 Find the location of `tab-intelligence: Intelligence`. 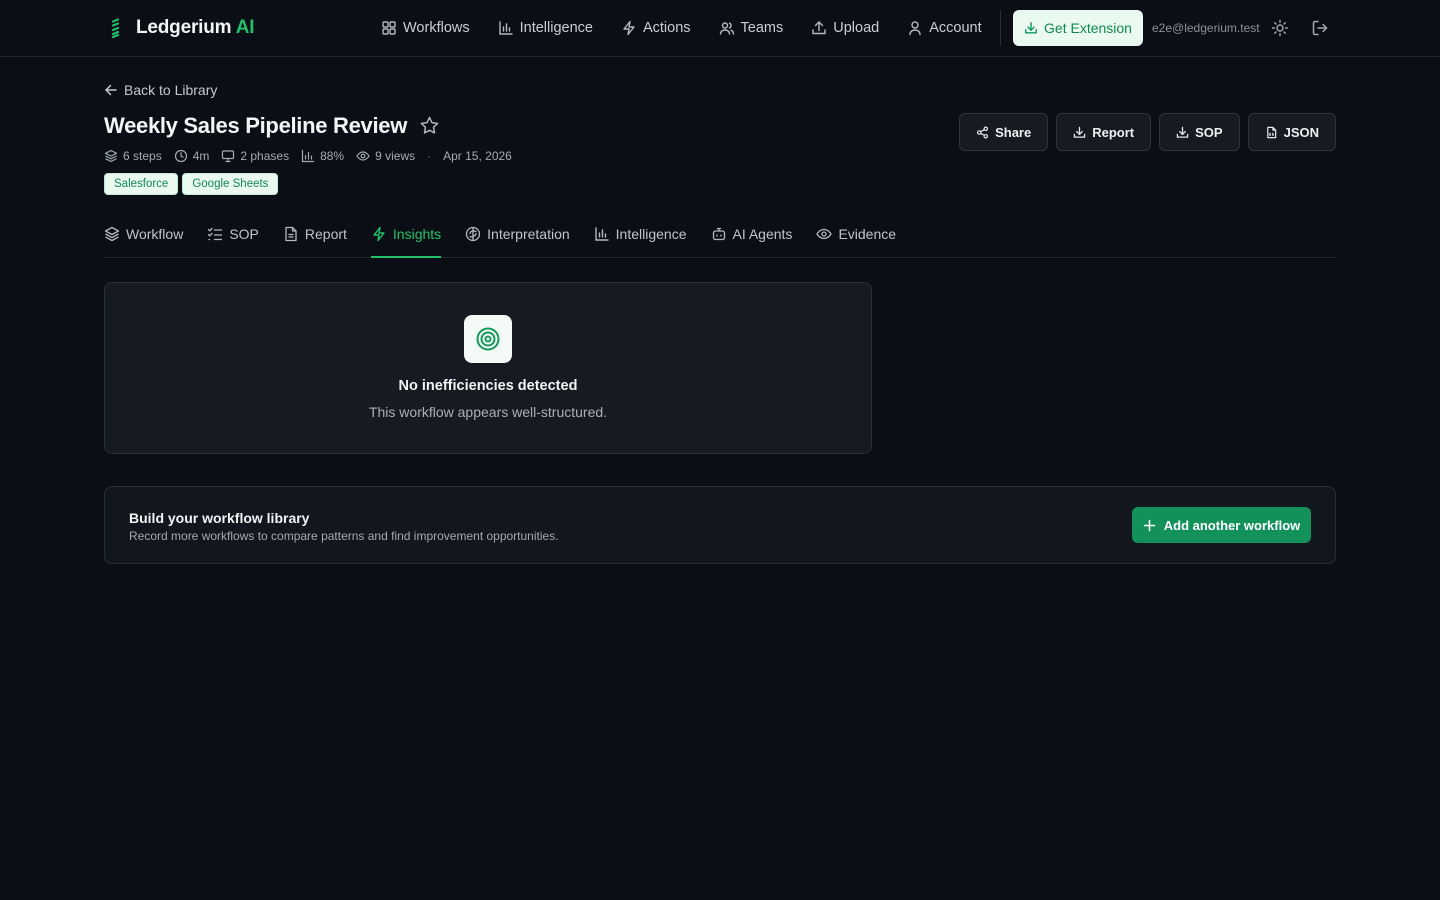

tab-intelligence: Intelligence is located at coordinates (640, 239).